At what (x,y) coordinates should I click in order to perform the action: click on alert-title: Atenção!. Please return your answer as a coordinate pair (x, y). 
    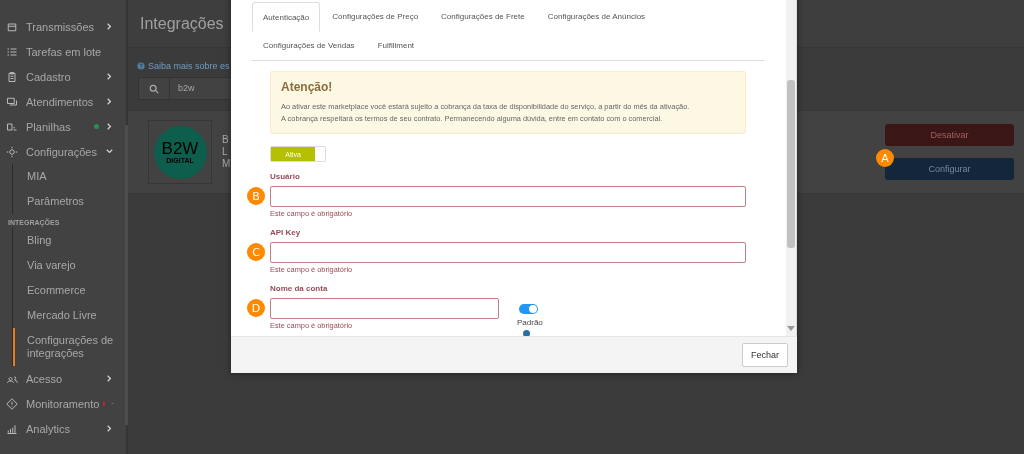
    Looking at the image, I should click on (307, 87).